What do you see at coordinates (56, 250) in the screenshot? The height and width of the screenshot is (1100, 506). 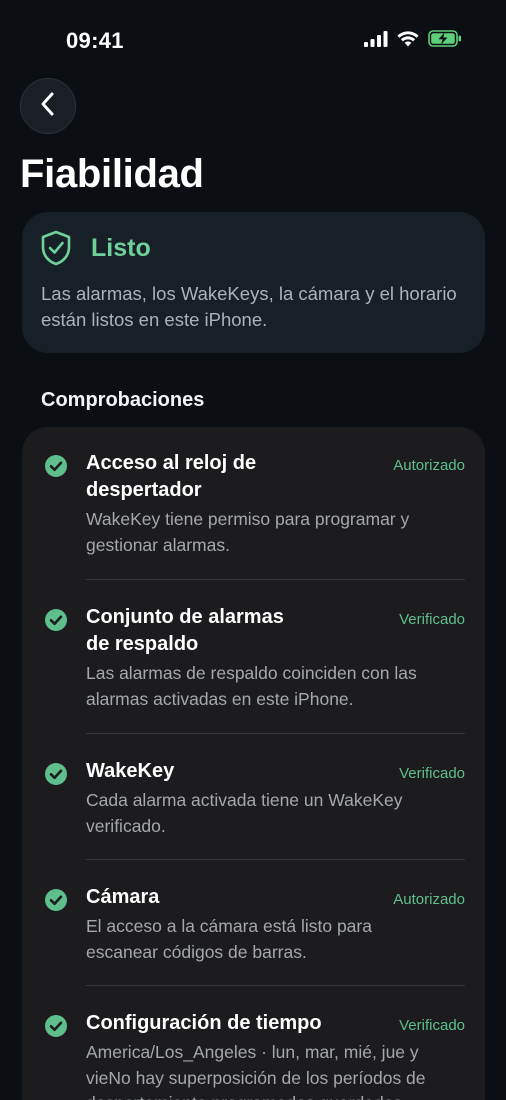 I see `shield-check-icon` at bounding box center [56, 250].